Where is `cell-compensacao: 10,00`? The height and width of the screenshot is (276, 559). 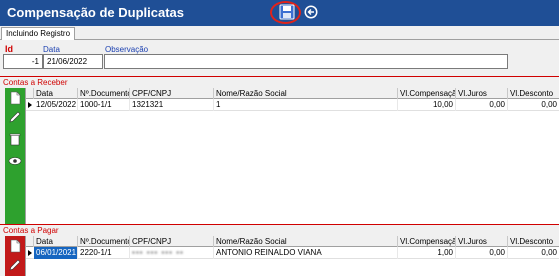
cell-compensacao: 10,00 is located at coordinates (427, 105).